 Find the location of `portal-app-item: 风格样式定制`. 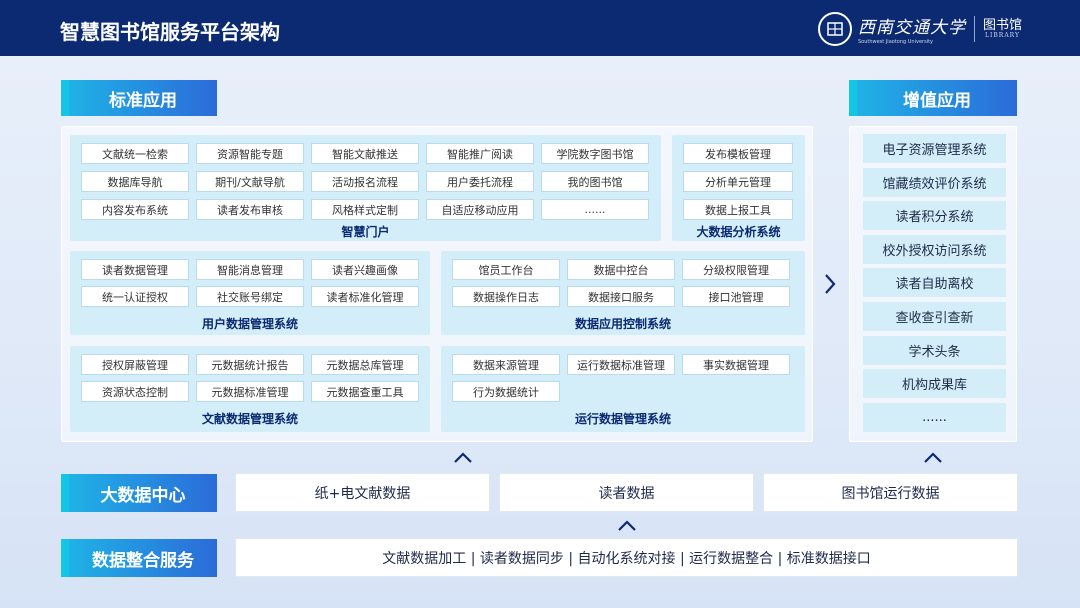

portal-app-item: 风格样式定制 is located at coordinates (365, 209).